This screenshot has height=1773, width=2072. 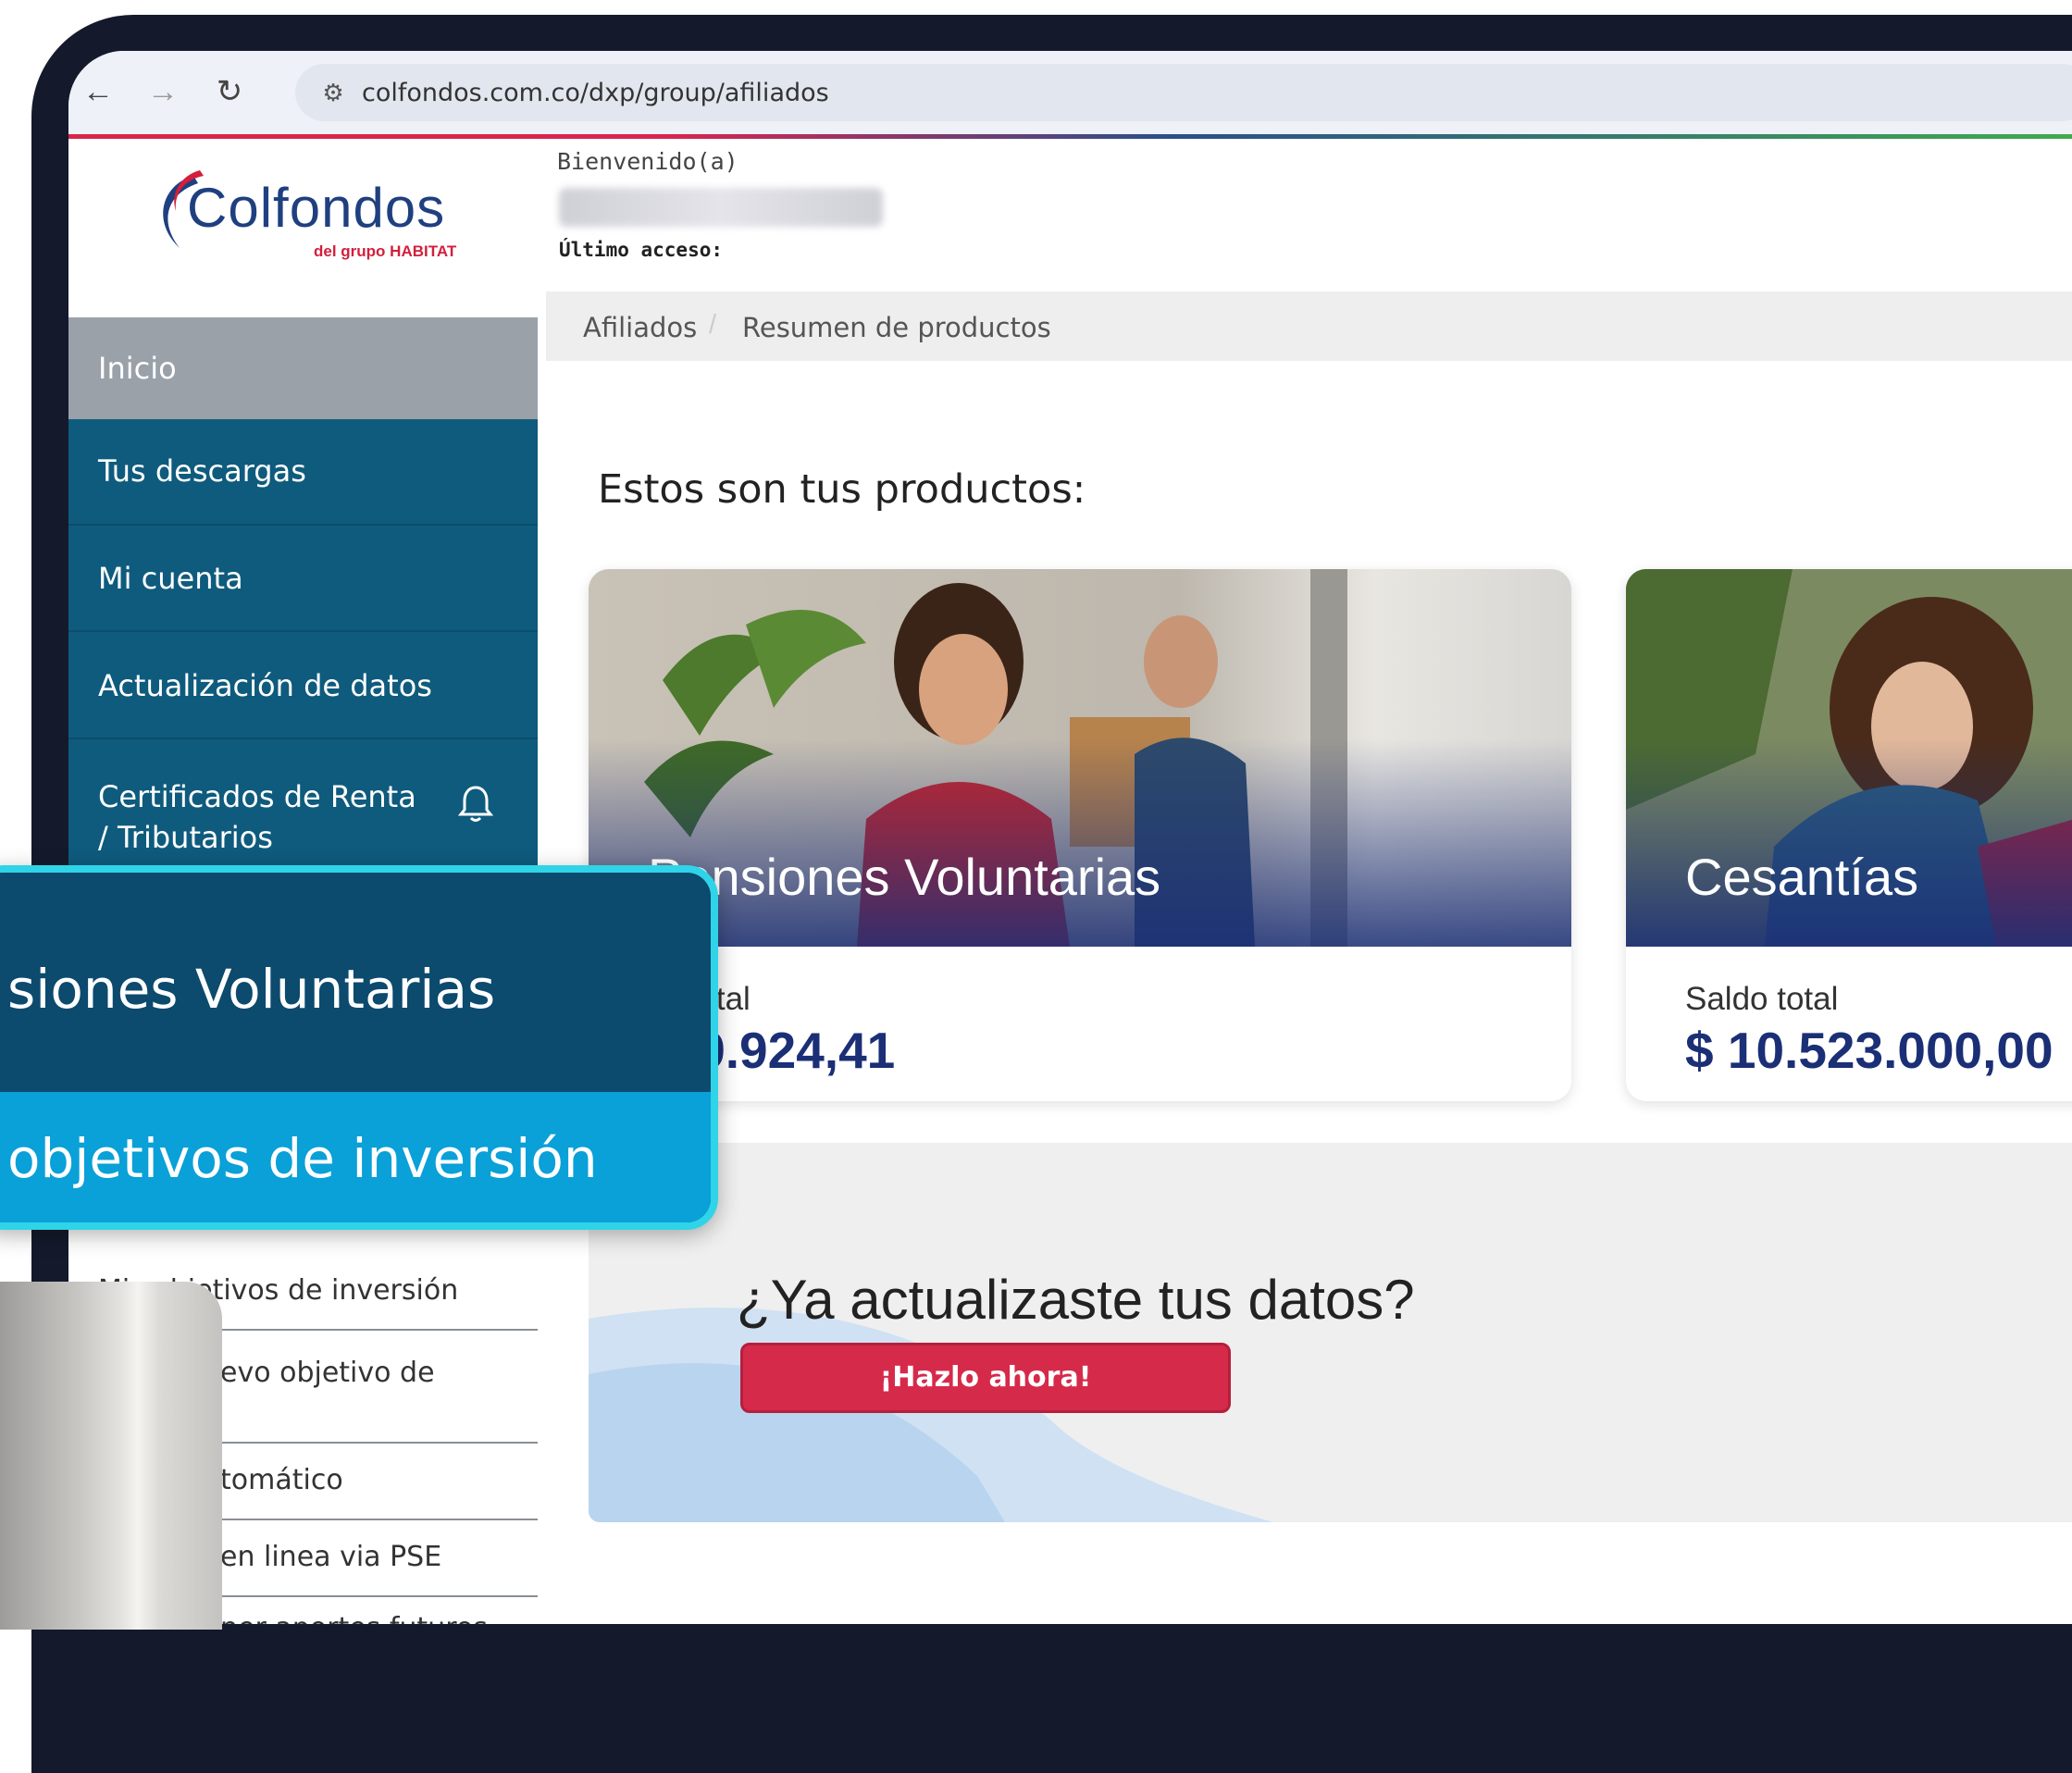 I want to click on sidebar-subitem-label: evo objetivo de, so click(x=327, y=1373).